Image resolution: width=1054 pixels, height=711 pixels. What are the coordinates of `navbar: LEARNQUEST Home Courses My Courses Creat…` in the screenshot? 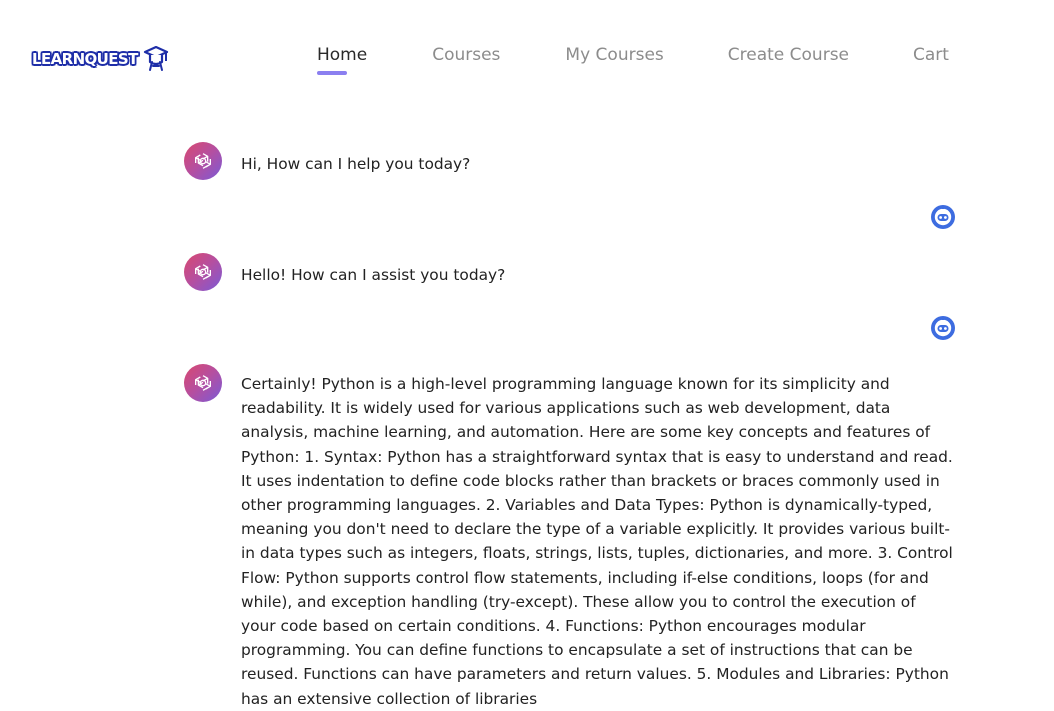 It's located at (527, 60).